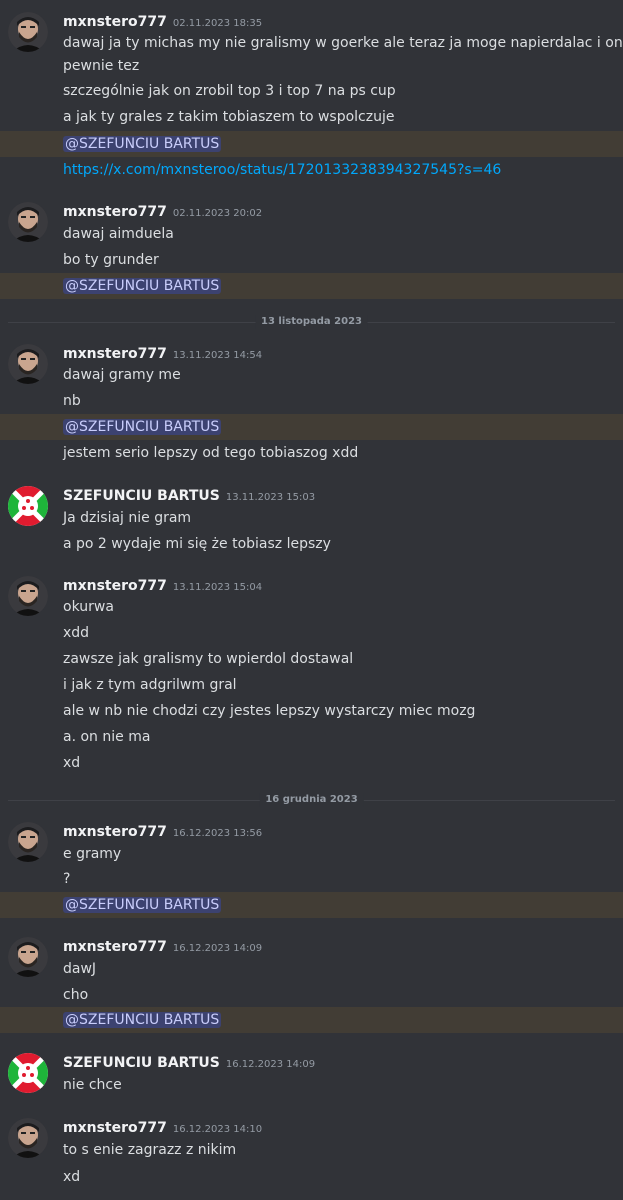 This screenshot has height=1200, width=623. I want to click on timestamp: 02.11.2023 18:35, so click(217, 23).